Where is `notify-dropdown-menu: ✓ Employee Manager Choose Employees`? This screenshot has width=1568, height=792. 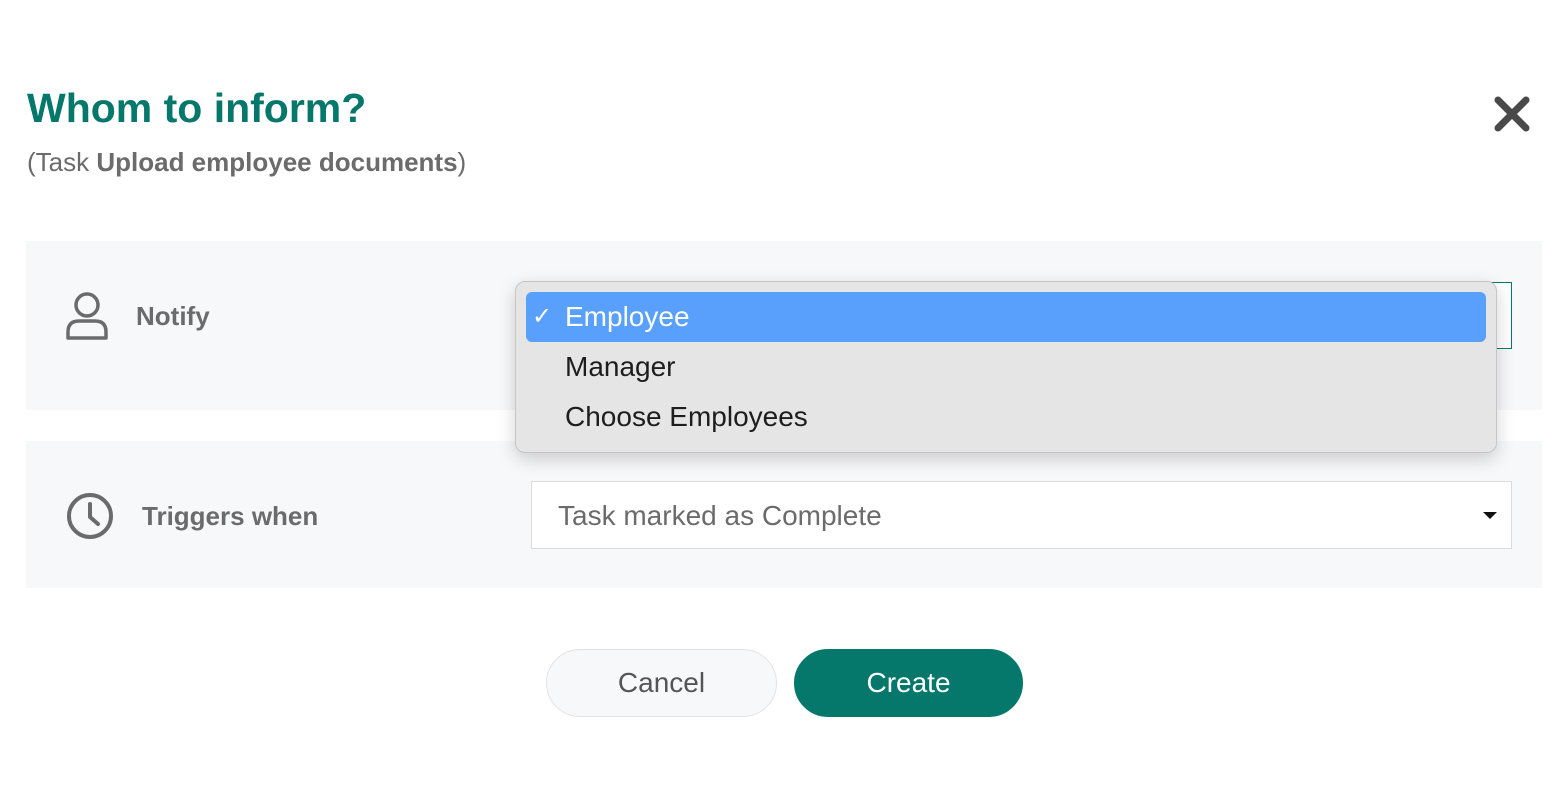 notify-dropdown-menu: ✓ Employee Manager Choose Employees is located at coordinates (1006, 367).